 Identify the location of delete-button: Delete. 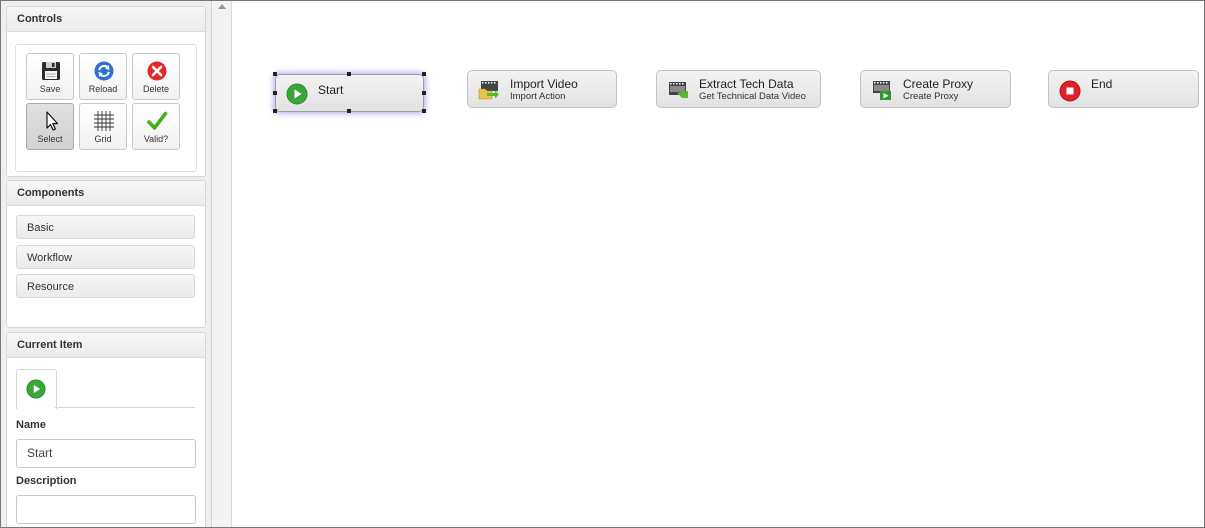
(156, 76).